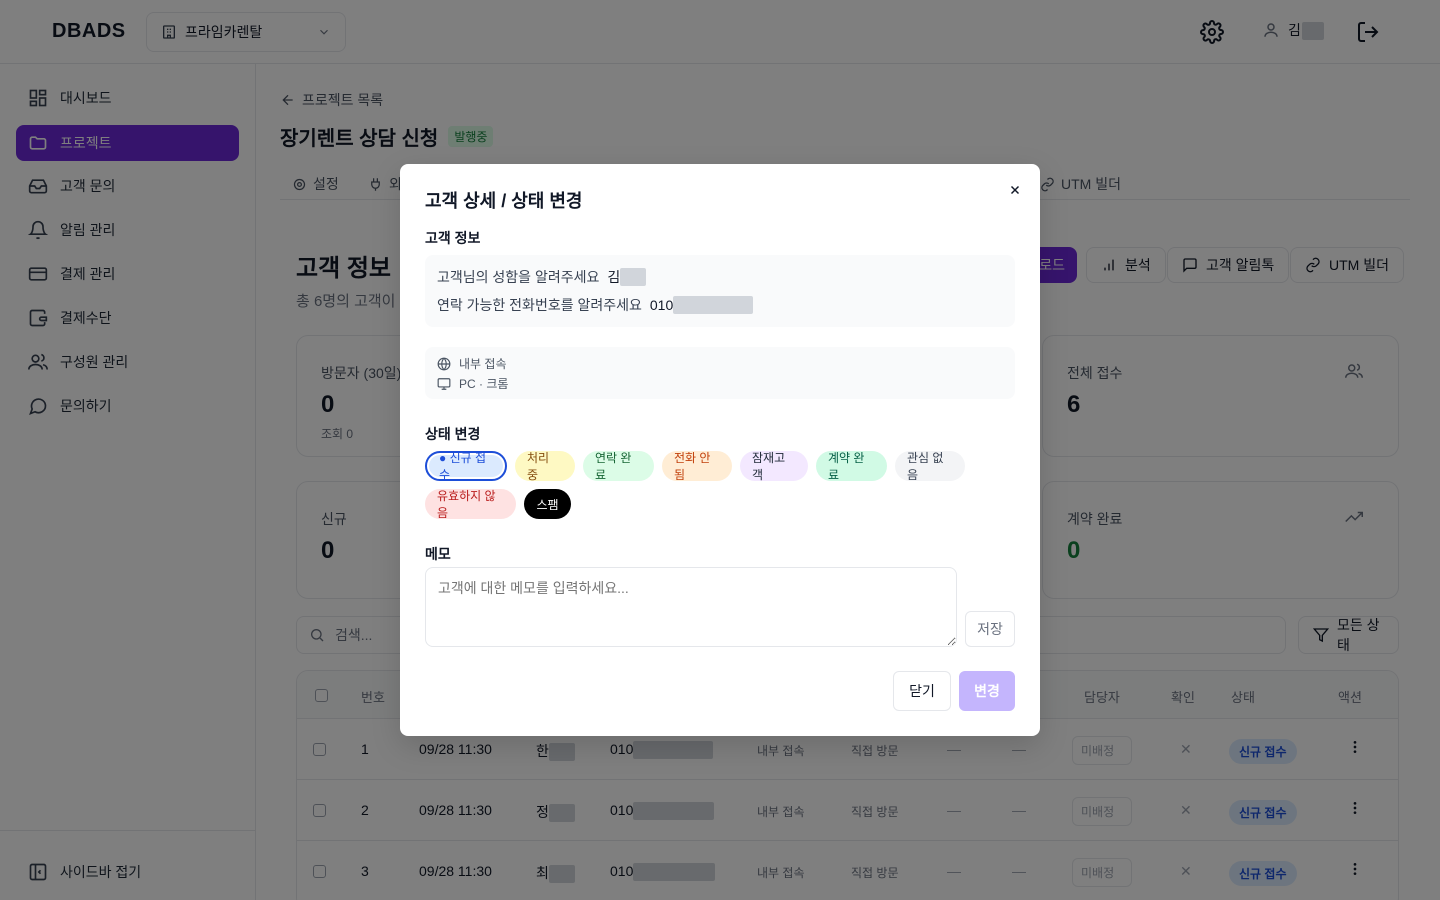 Image resolution: width=1440 pixels, height=900 pixels. I want to click on status-chip-no-answer: 전화 안됨, so click(697, 466).